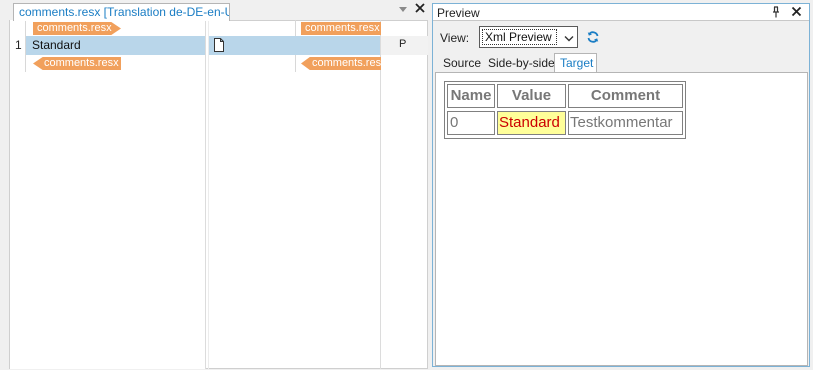 This screenshot has width=813, height=370. I want to click on view-select-value: Xml Preview, so click(519, 37).